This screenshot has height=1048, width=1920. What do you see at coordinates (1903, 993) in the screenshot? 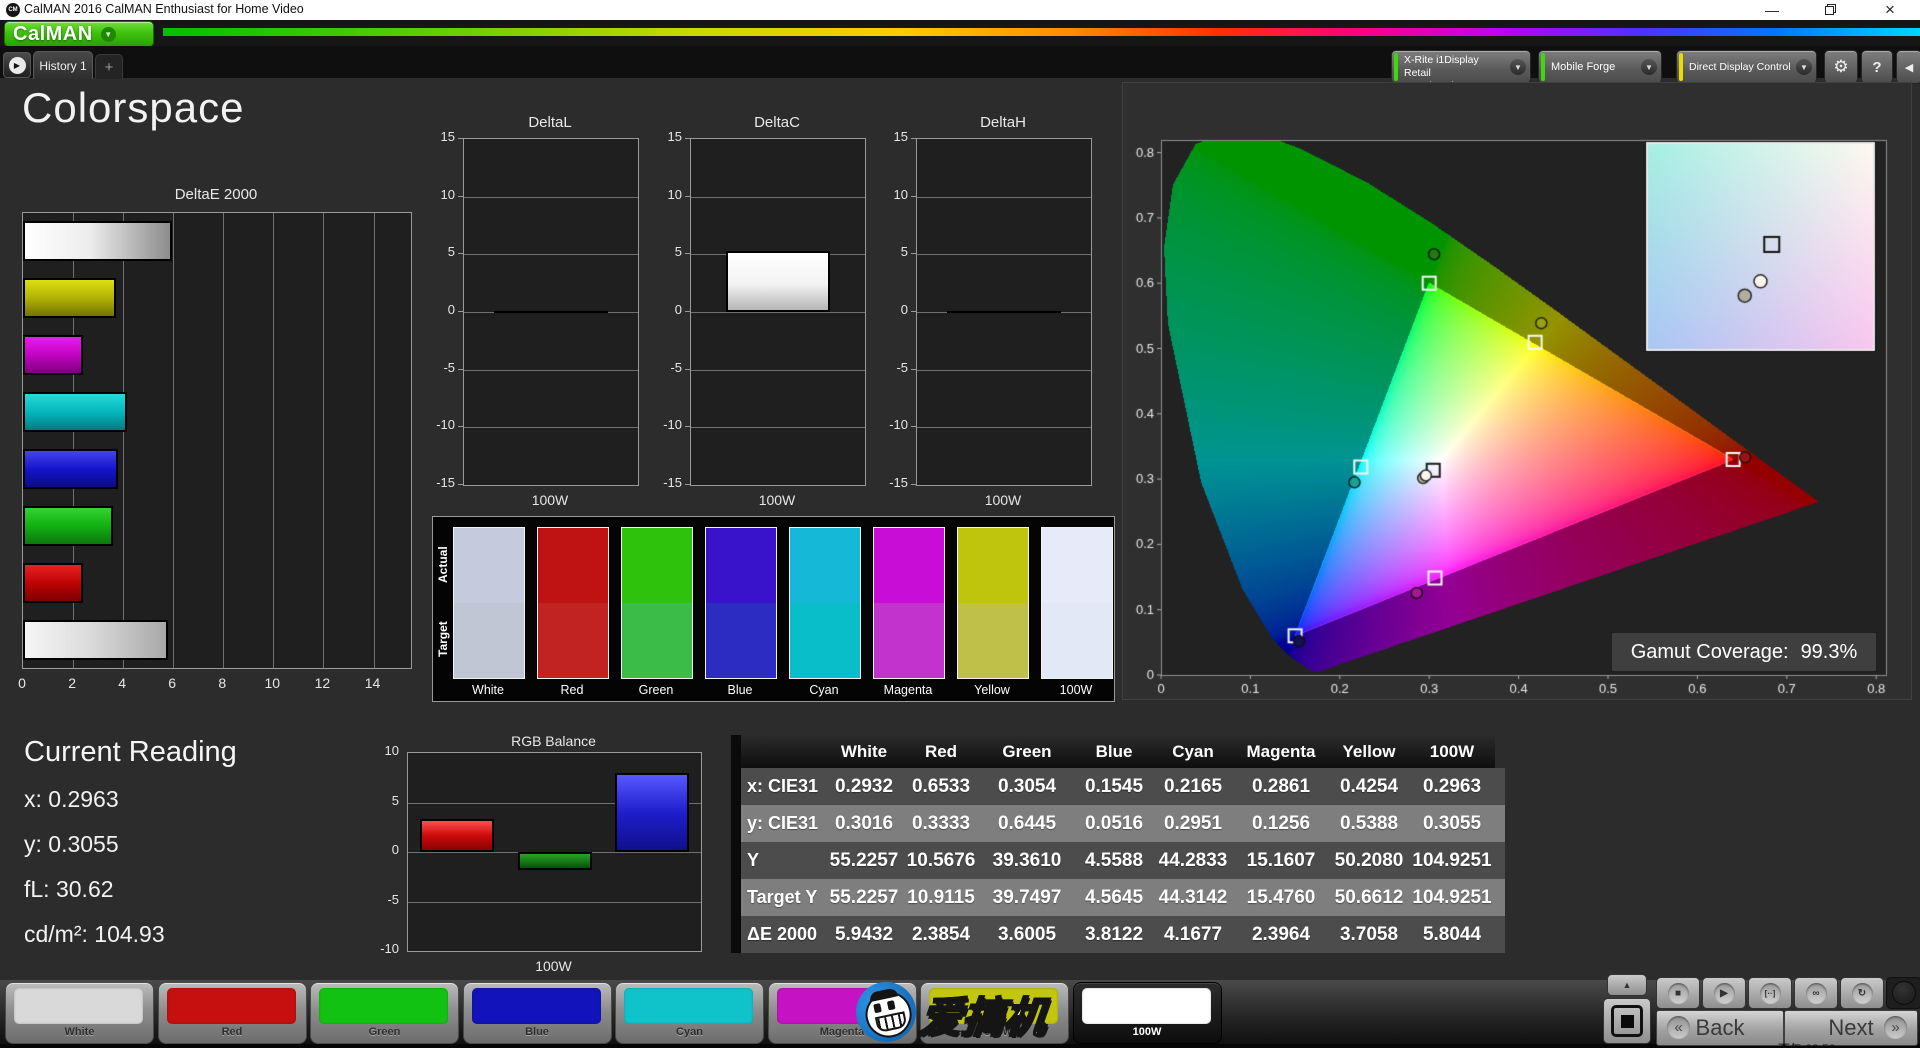
I see `disabled-round-button` at bounding box center [1903, 993].